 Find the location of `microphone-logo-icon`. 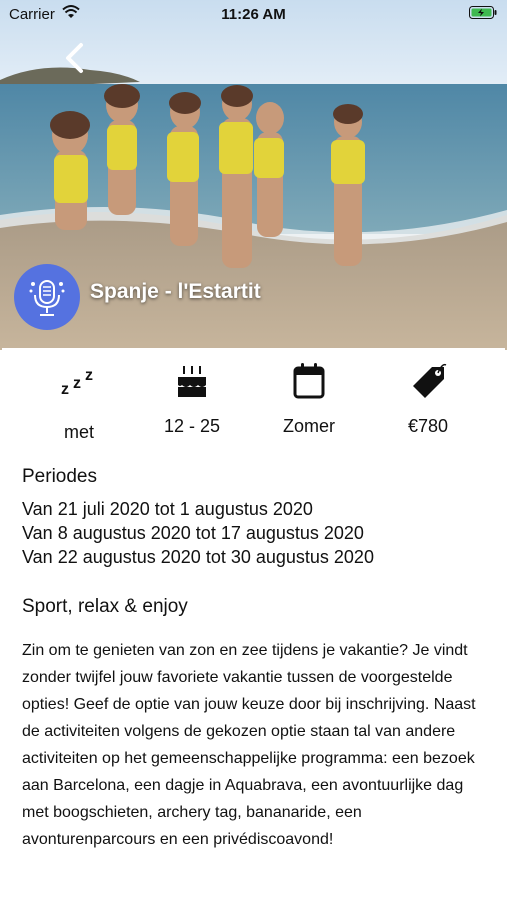

microphone-logo-icon is located at coordinates (47, 298).